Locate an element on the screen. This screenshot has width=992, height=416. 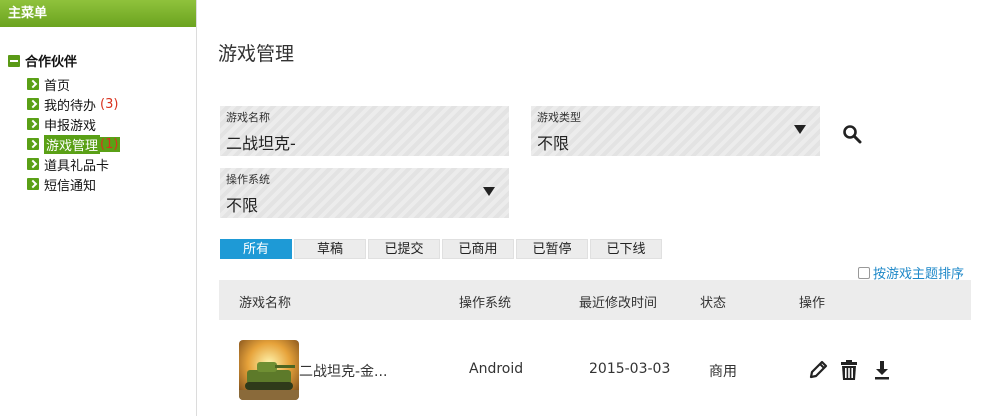
edit-icon is located at coordinates (818, 370).